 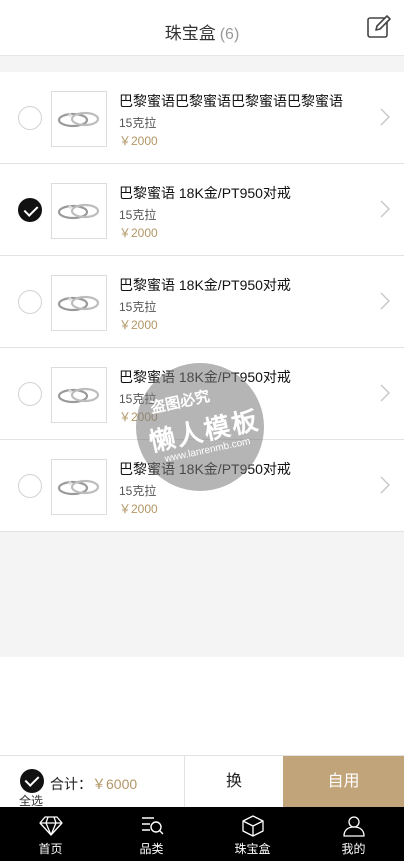 What do you see at coordinates (151, 849) in the screenshot?
I see `tab-category-label: 品类` at bounding box center [151, 849].